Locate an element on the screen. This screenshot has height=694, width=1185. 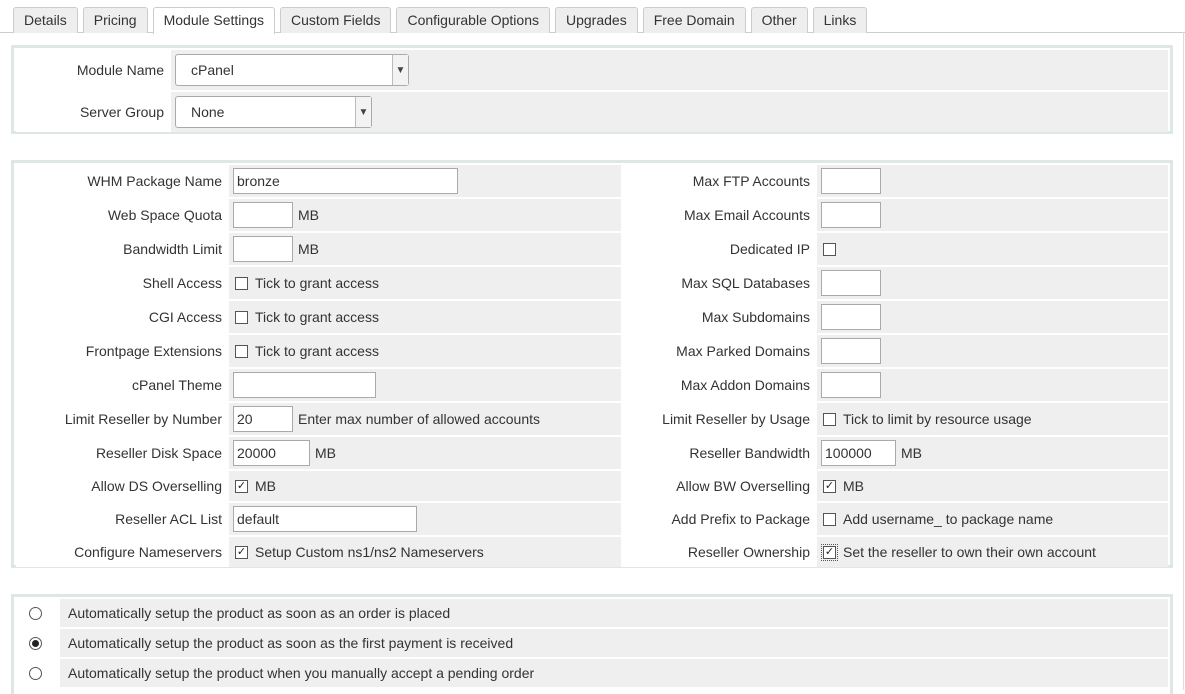
module-name-cell: cPanel ▼ is located at coordinates (669, 70).